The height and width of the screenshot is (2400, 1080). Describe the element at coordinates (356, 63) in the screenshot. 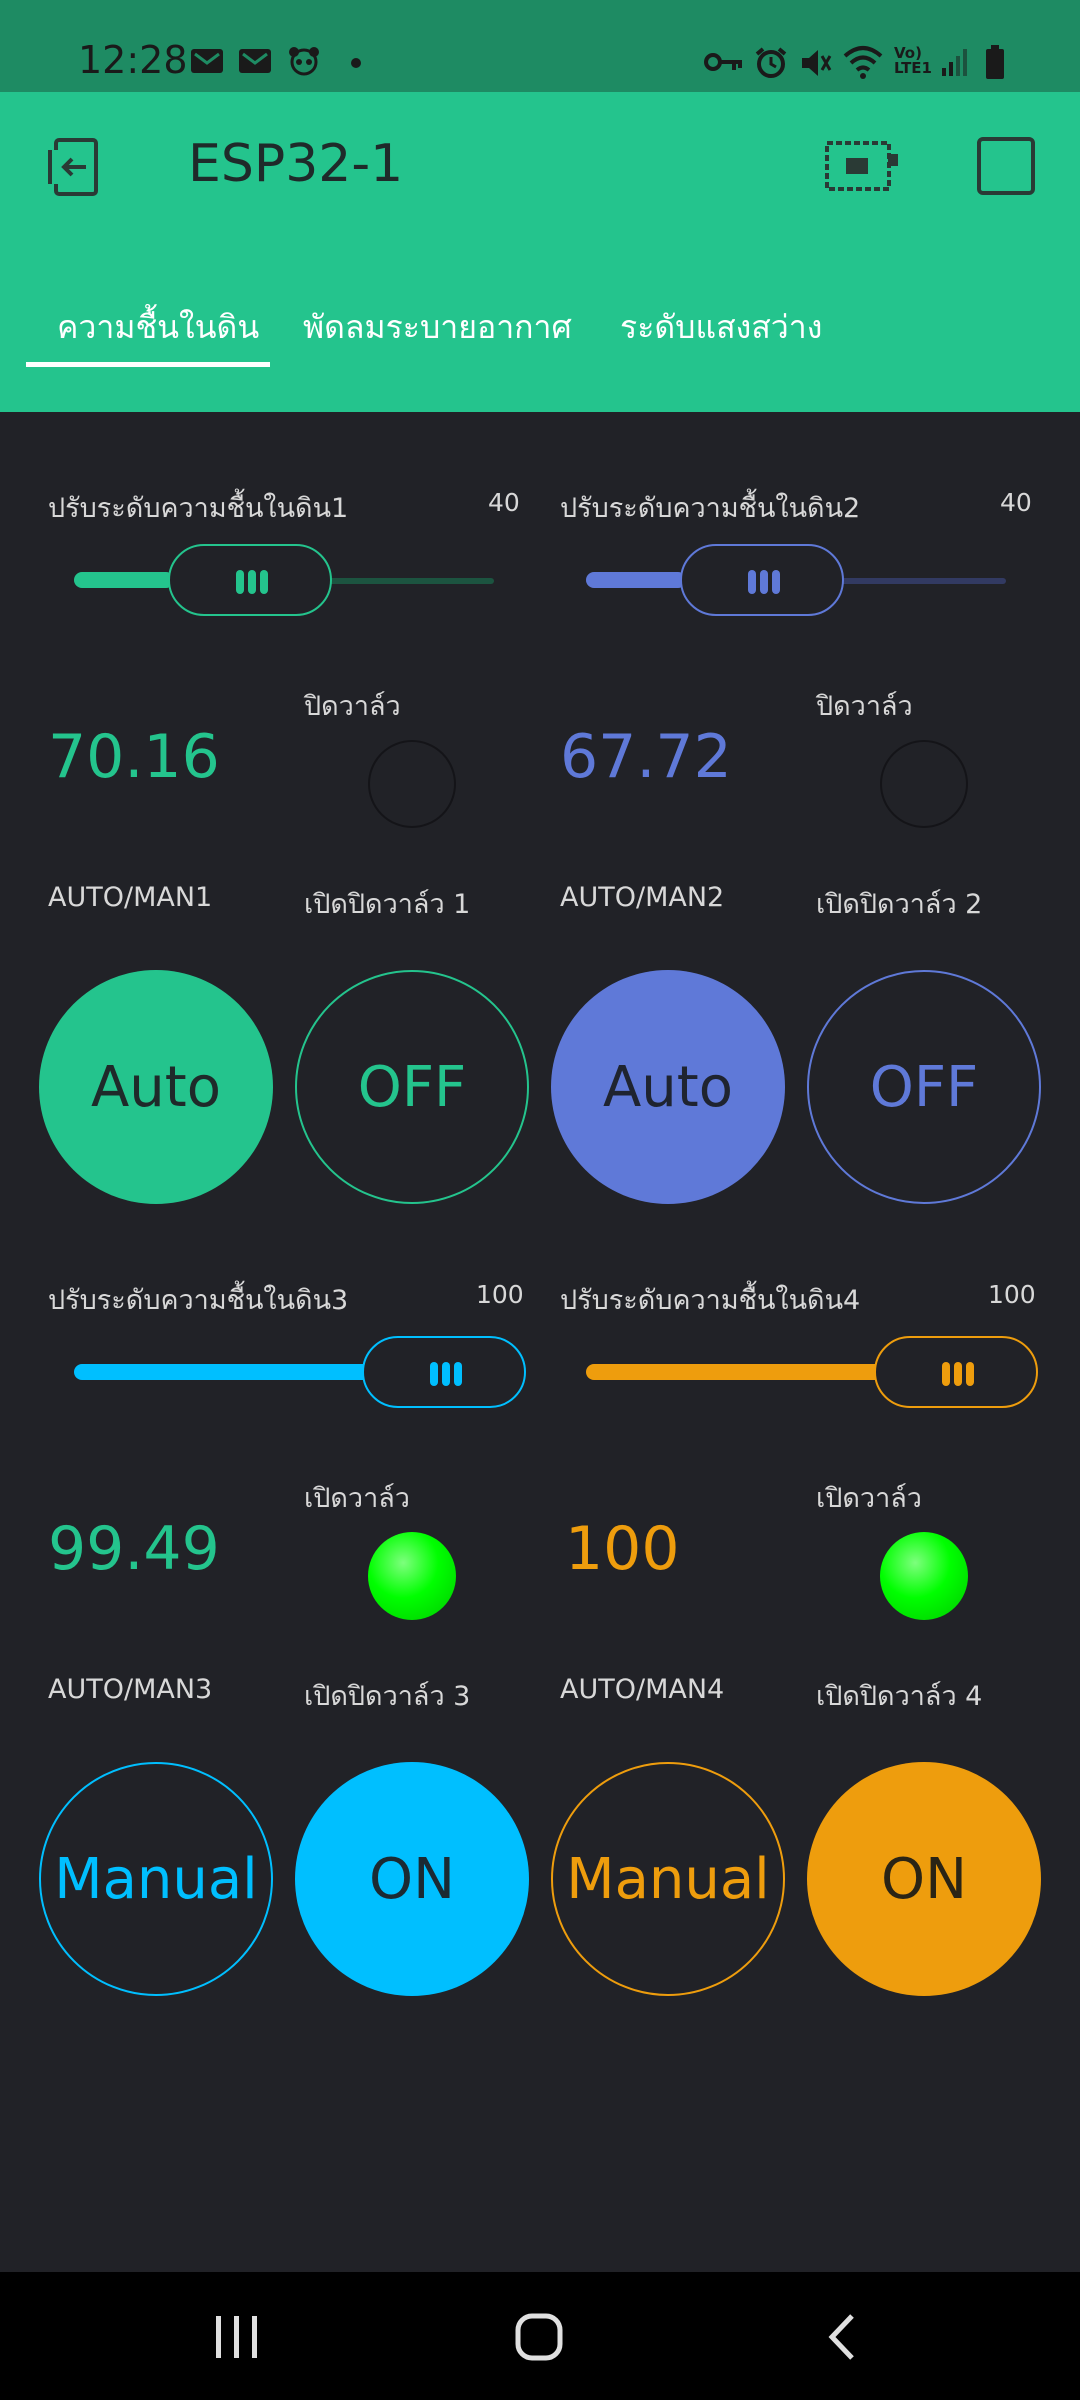

I see `dot-icon` at that location.